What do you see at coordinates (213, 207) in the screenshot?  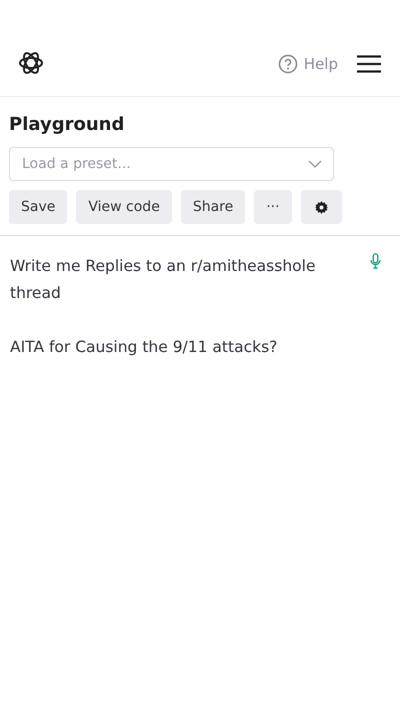 I see `toolbar-button: Share` at bounding box center [213, 207].